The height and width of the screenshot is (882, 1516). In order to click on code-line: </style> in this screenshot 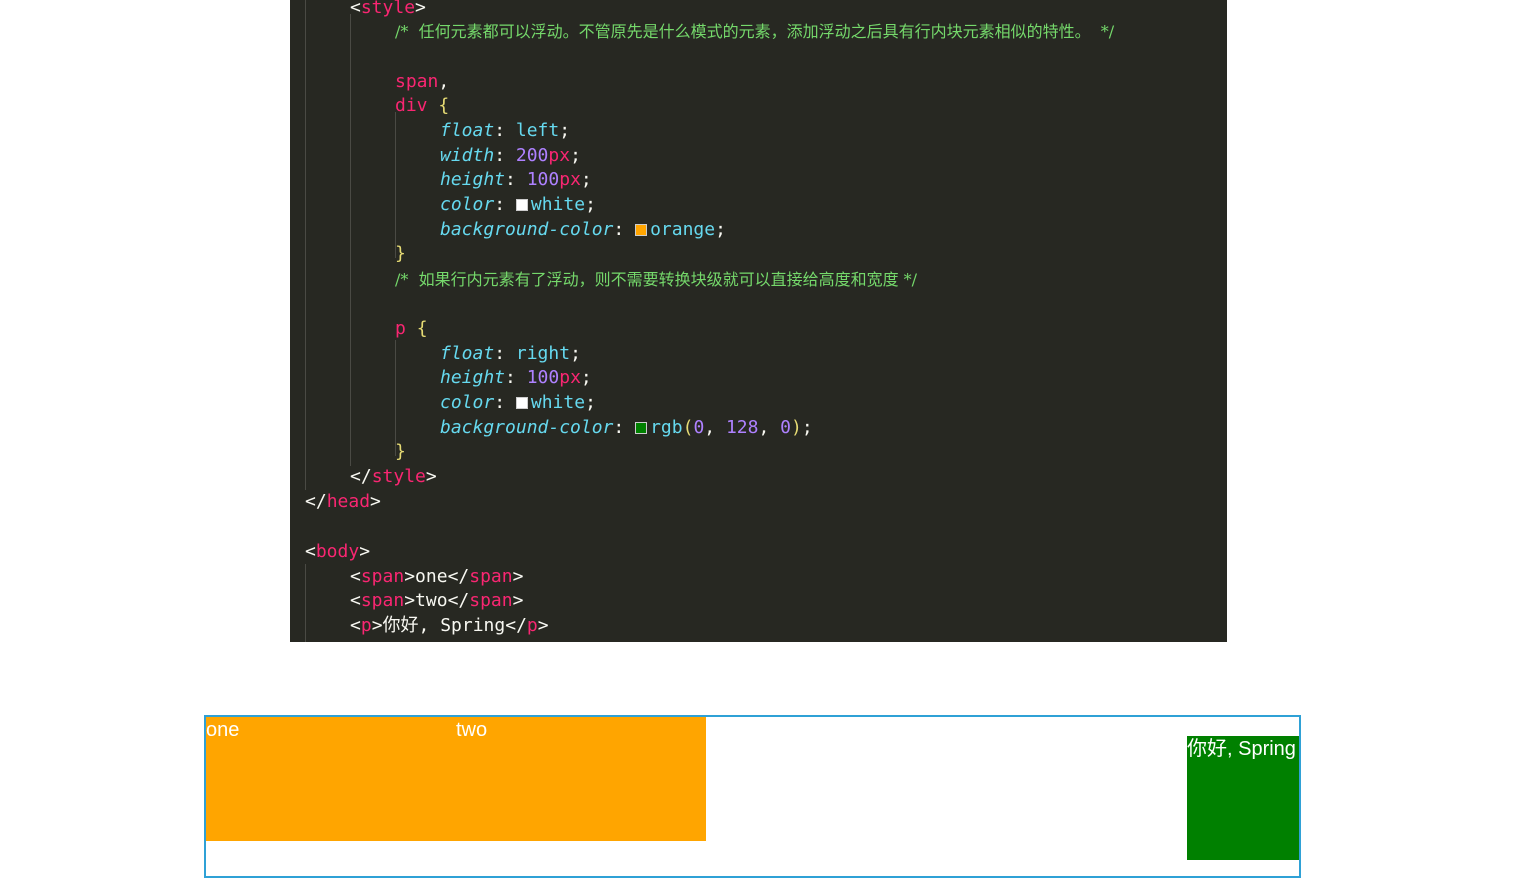, I will do `click(393, 476)`.